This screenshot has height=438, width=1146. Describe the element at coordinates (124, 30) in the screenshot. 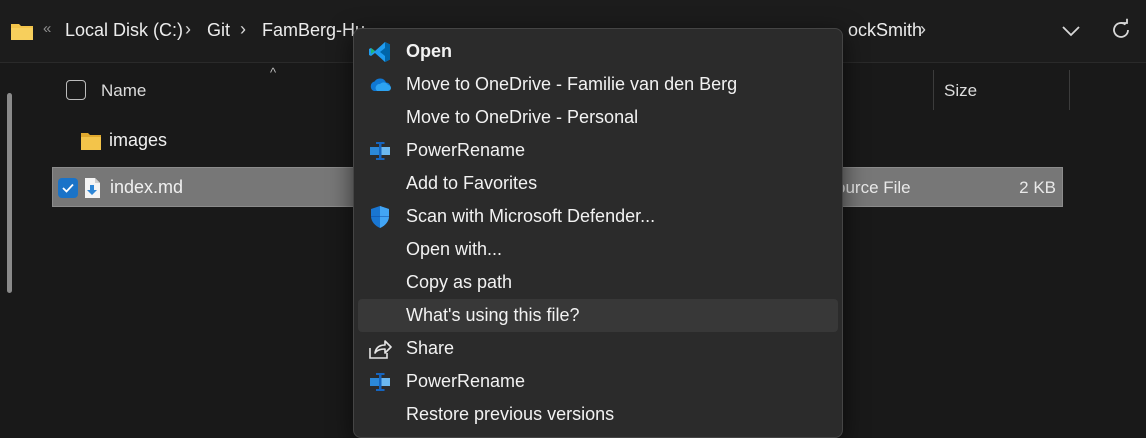

I see `breadcrumb-local-disk: Local Disk (C:)` at that location.